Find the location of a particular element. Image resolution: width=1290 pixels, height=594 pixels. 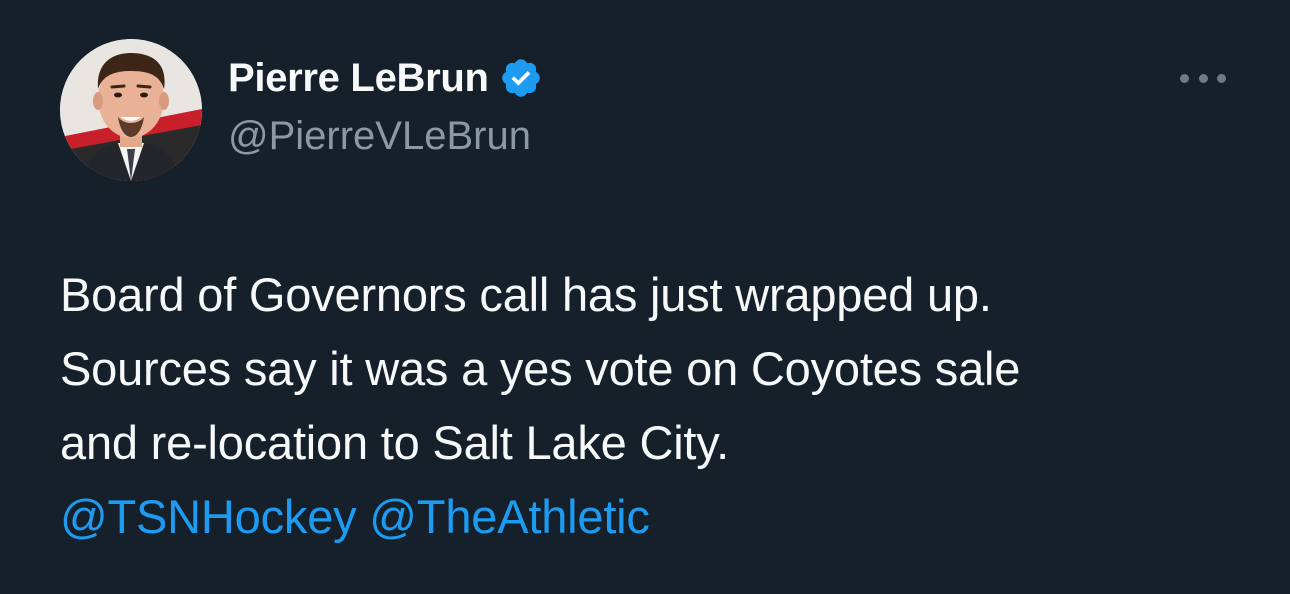

display-name: Pierre LeBrun is located at coordinates (358, 78).